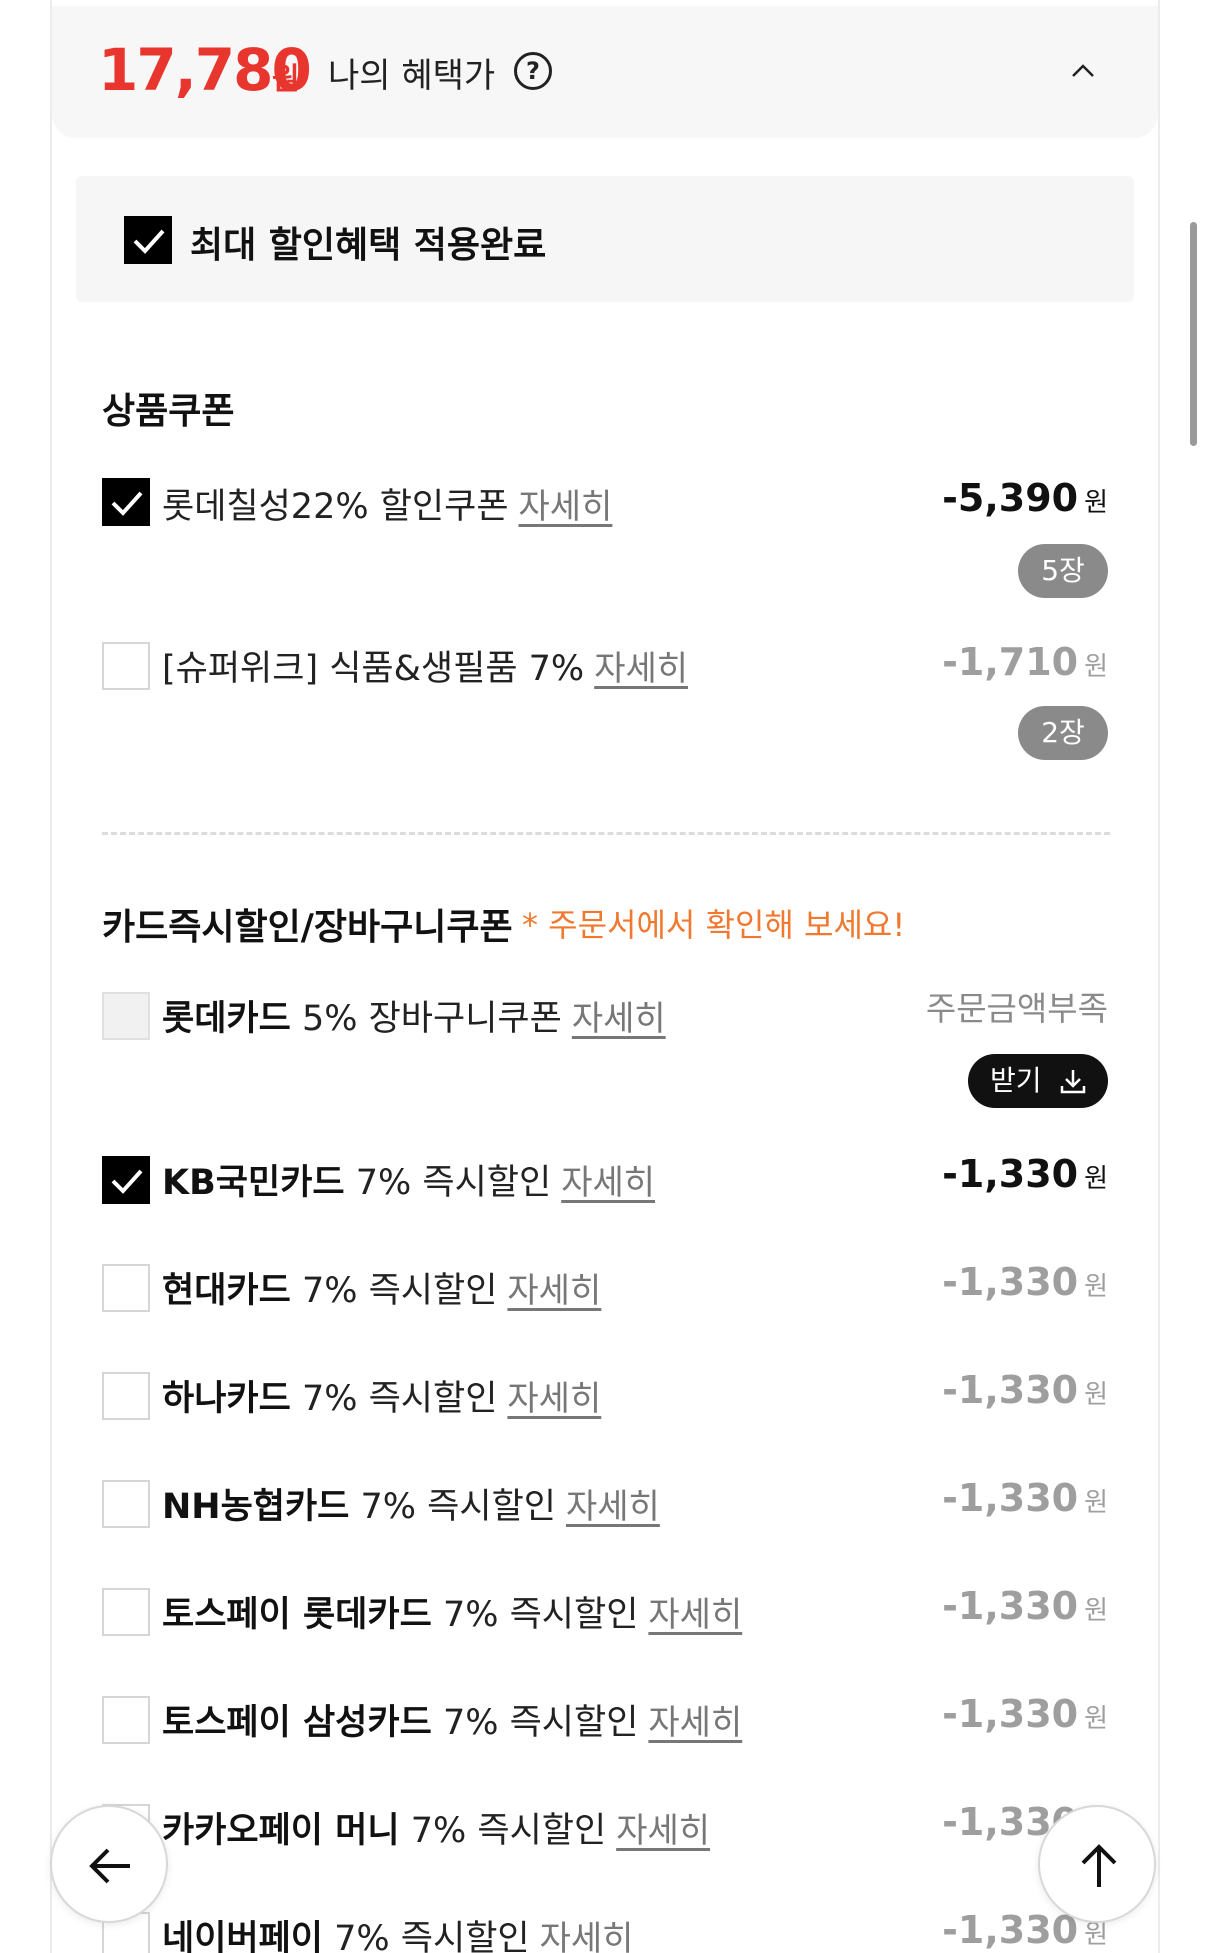  Describe the element at coordinates (605, 72) in the screenshot. I see `benefit-price-header: 17,780 원 나의 혜택가 ?` at that location.